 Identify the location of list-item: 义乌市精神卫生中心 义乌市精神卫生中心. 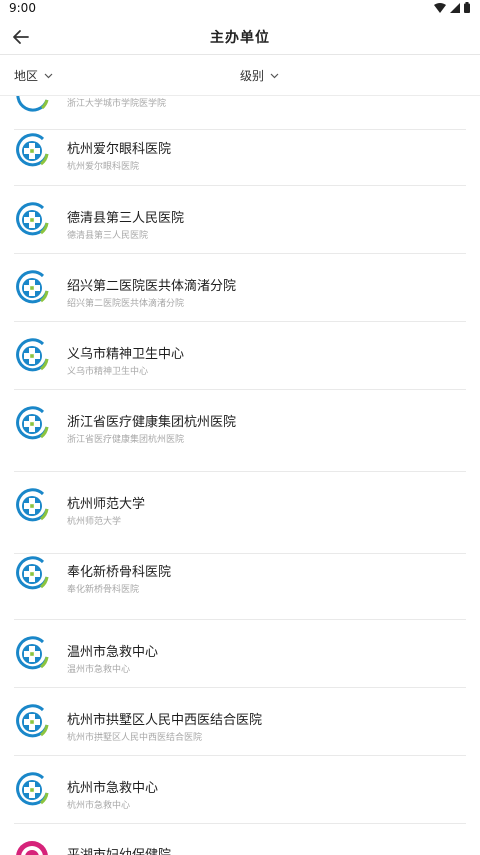
(240, 356).